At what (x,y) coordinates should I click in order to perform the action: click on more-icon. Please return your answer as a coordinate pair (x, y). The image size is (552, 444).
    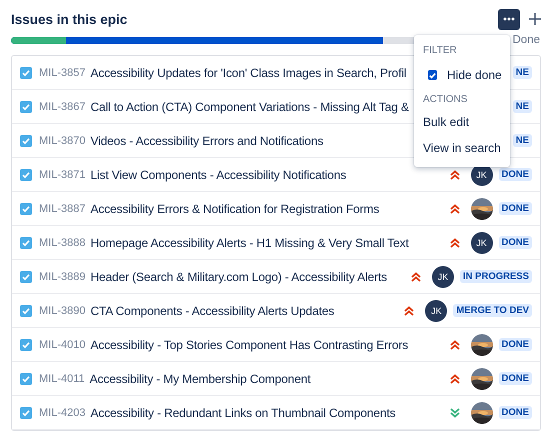
    Looking at the image, I should click on (509, 19).